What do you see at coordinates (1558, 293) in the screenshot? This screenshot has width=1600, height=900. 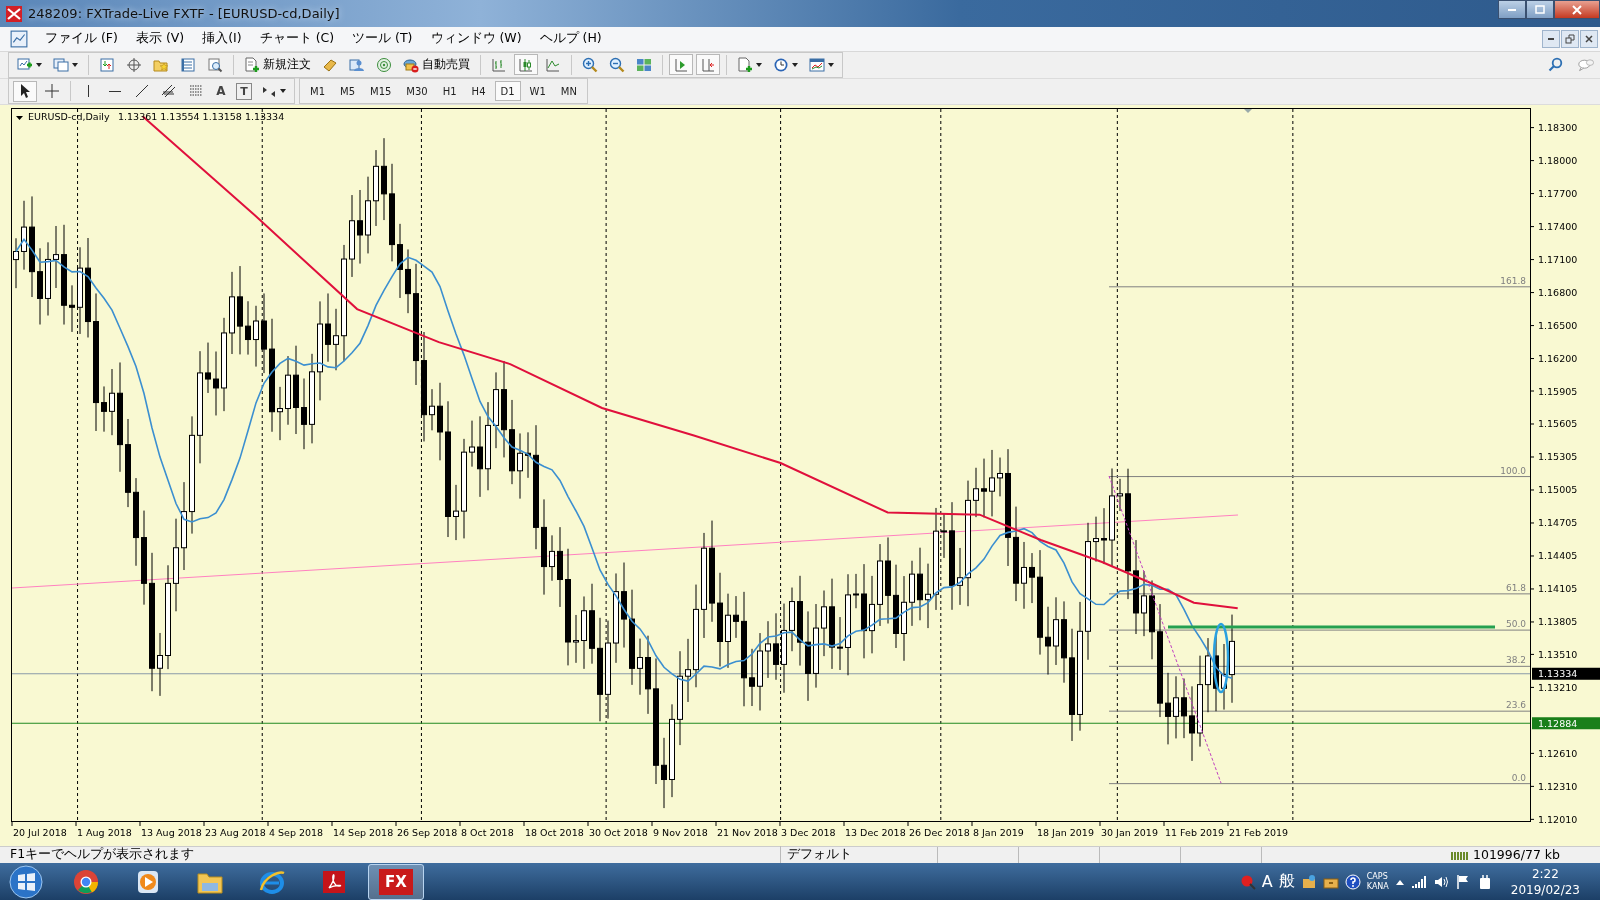 I see `price-label: 1.16800` at bounding box center [1558, 293].